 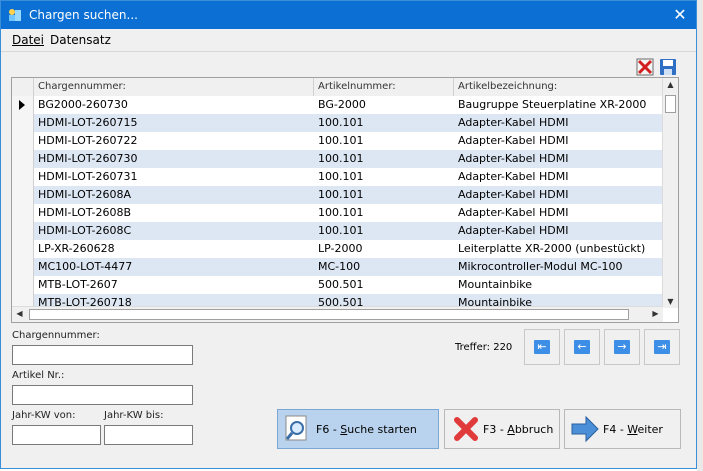 I want to click on cancel-button-prefix: F3 -, so click(x=495, y=429).